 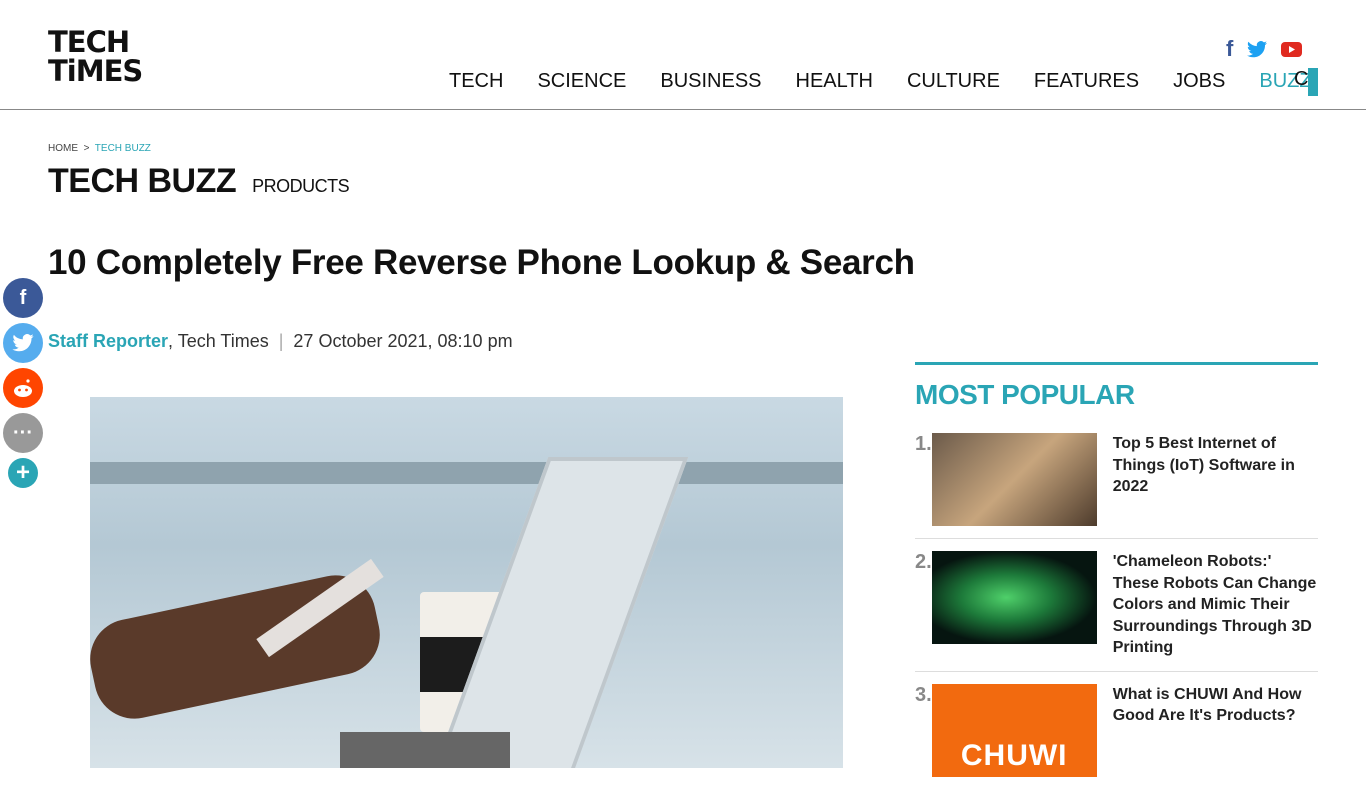 What do you see at coordinates (923, 694) in the screenshot?
I see `popular-rank: 3.` at bounding box center [923, 694].